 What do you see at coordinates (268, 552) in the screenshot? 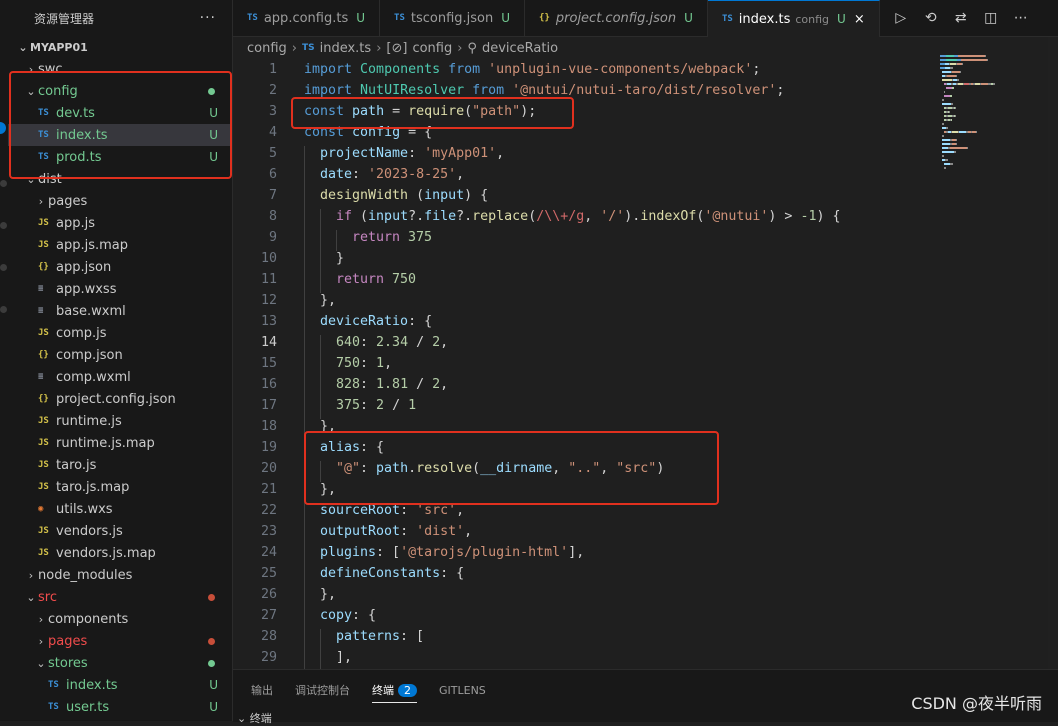
I see `line-number: 24` at bounding box center [268, 552].